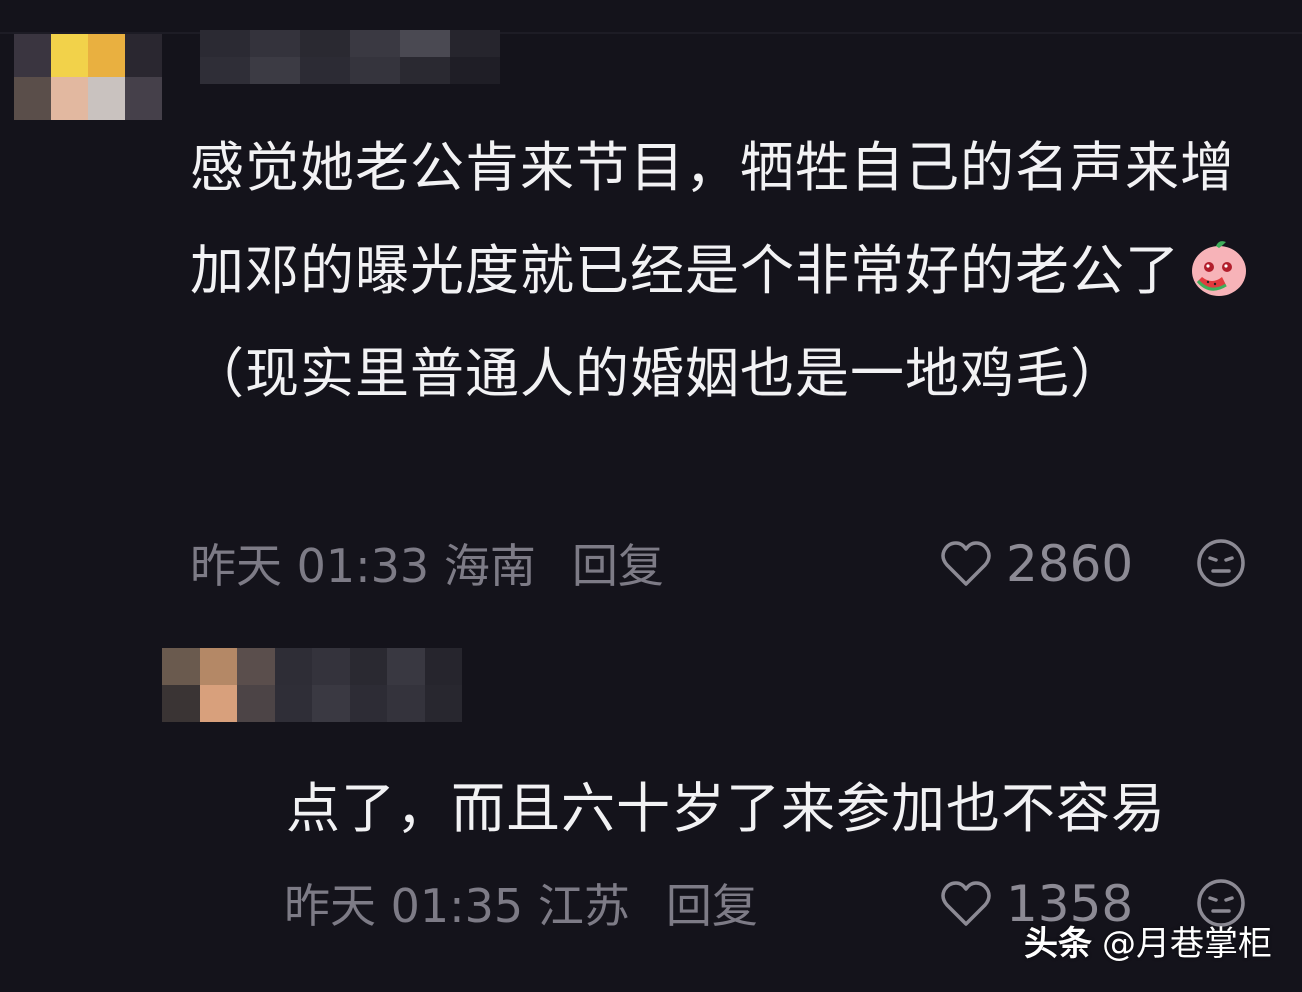  What do you see at coordinates (712, 219) in the screenshot?
I see `comment-text-part: 感觉她老公肯来节目，牺牲自己的名声来增加邓的曝光度就已经是个非常好的老公了` at bounding box center [712, 219].